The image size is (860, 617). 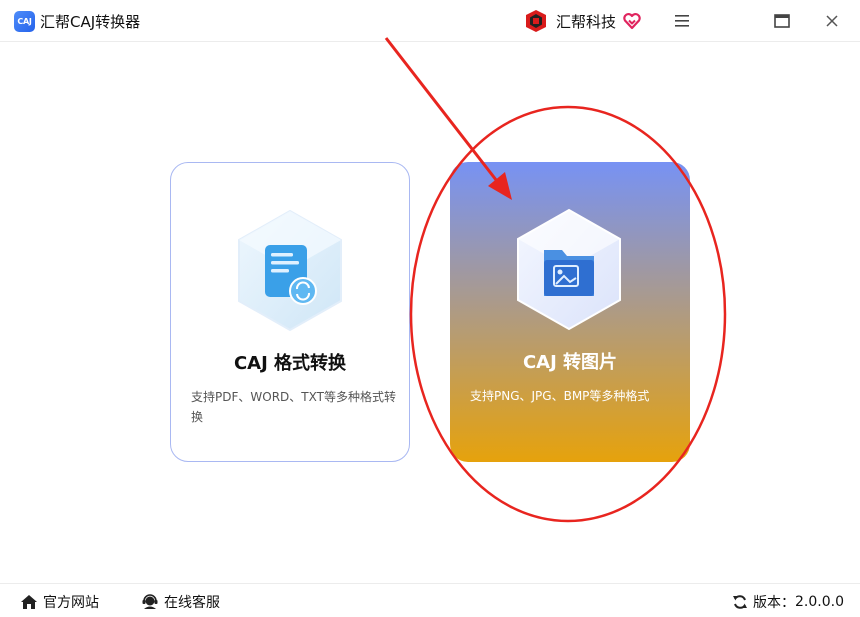 I want to click on version-info: 版本： 2.0.0.0, so click(x=788, y=602).